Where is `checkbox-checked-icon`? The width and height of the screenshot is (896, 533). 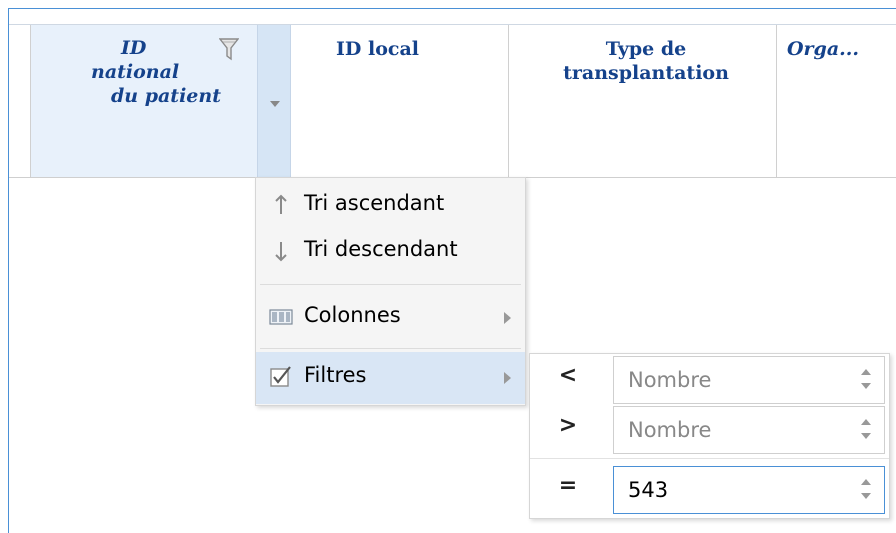
checkbox-checked-icon is located at coordinates (281, 377).